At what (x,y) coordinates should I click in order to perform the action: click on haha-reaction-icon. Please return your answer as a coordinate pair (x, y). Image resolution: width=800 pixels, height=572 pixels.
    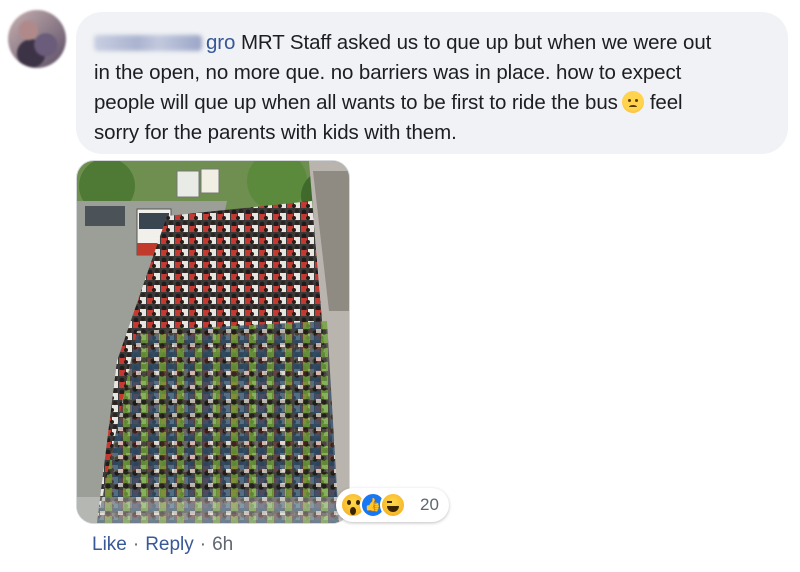
    Looking at the image, I should click on (393, 505).